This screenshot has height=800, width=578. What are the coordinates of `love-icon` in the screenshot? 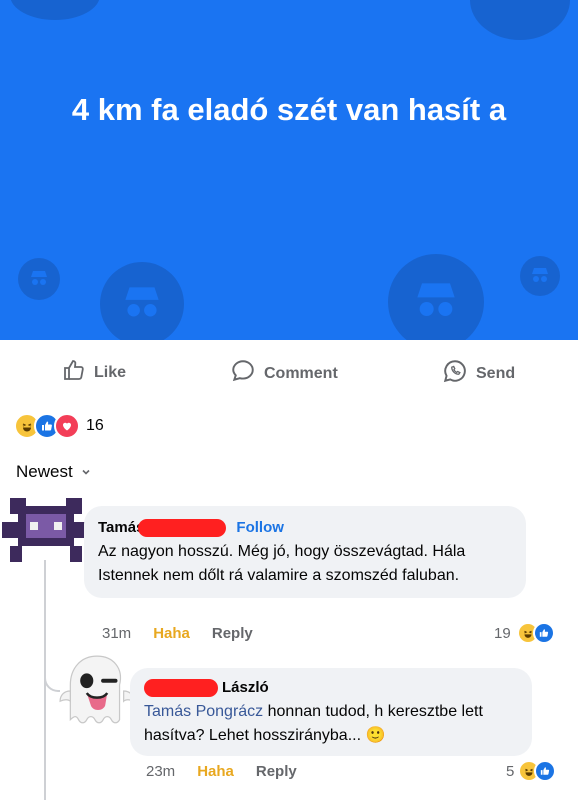 It's located at (67, 426).